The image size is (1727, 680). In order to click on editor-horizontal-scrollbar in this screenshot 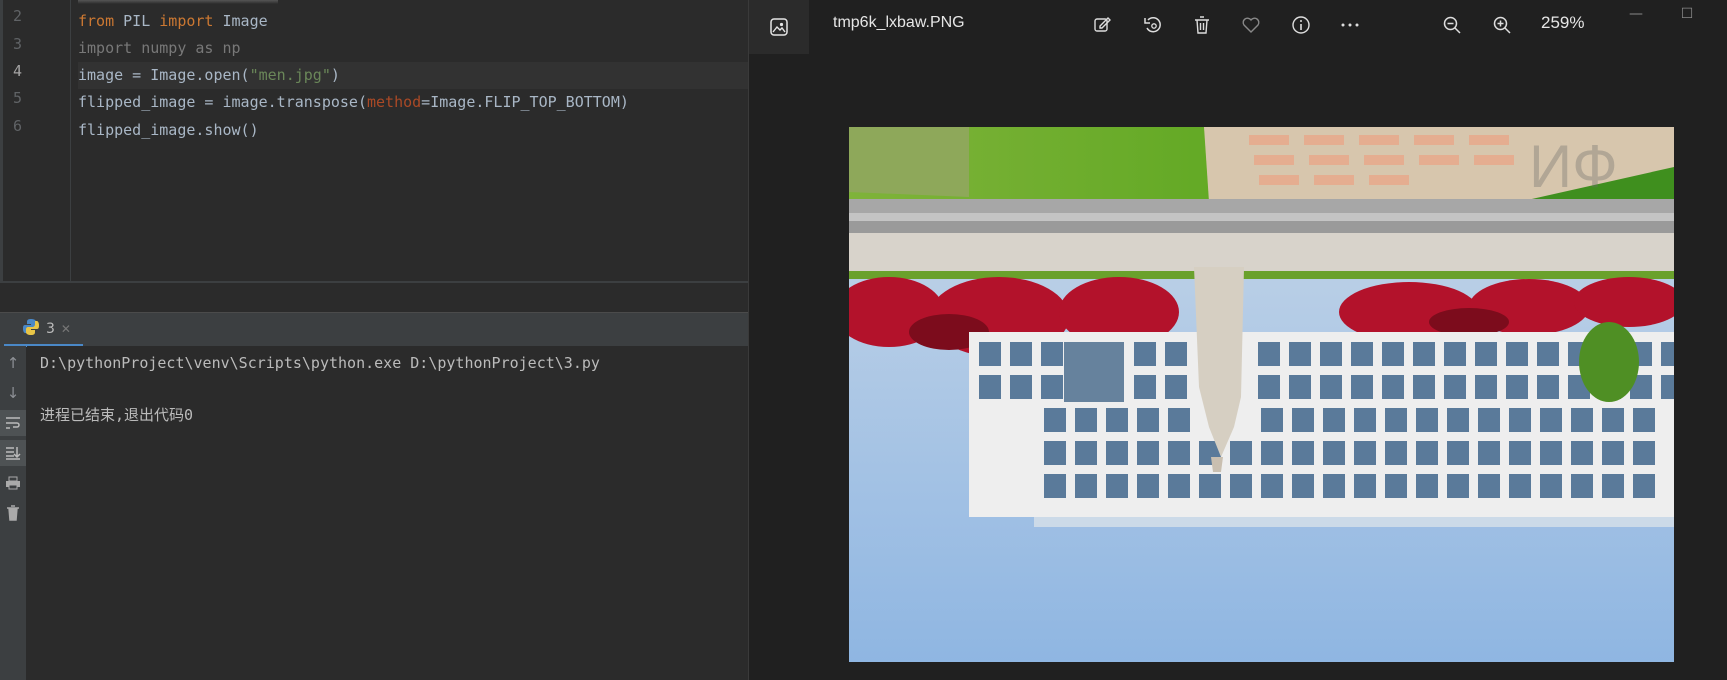, I will do `click(377, 282)`.